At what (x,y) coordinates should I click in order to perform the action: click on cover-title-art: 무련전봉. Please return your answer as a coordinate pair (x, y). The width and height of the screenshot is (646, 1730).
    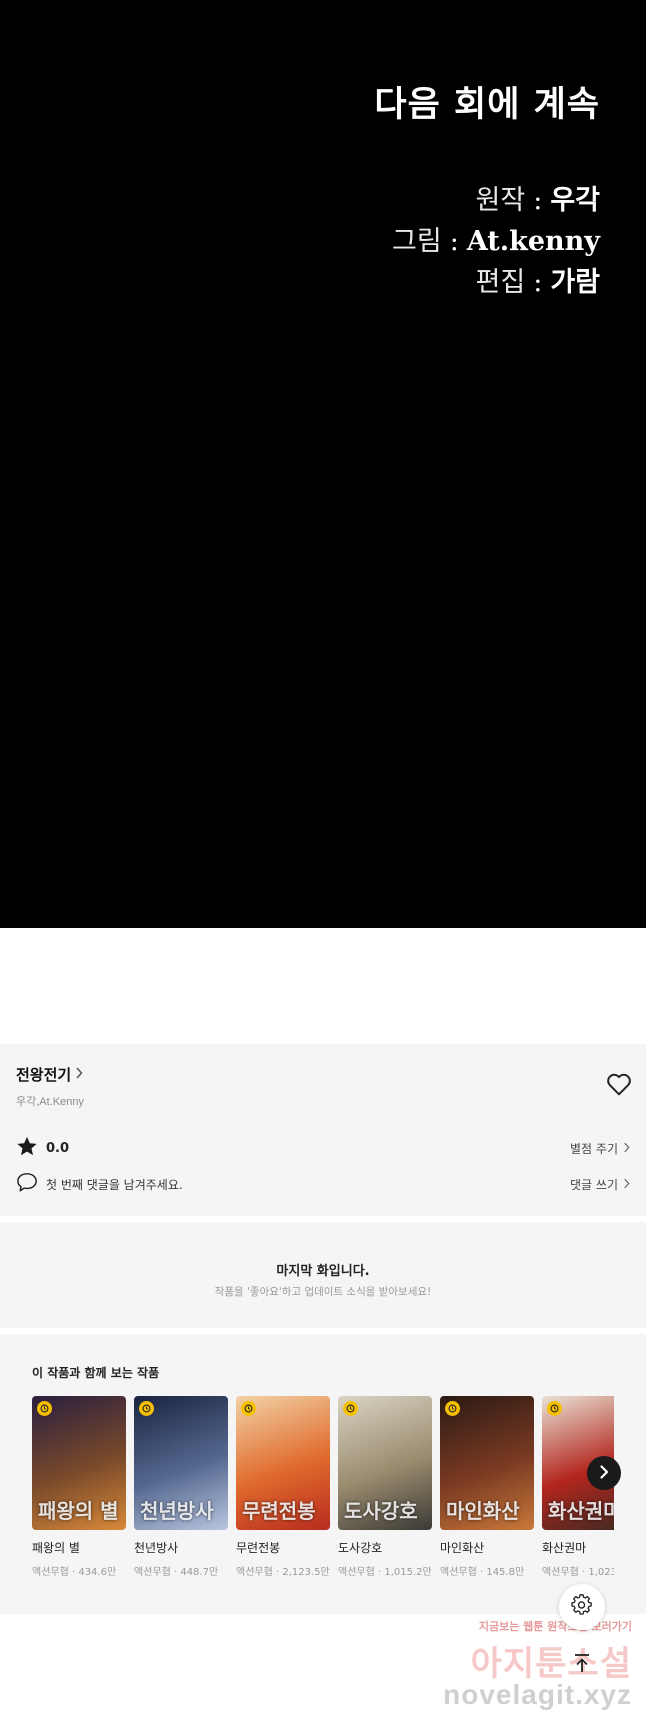
    Looking at the image, I should click on (279, 1511).